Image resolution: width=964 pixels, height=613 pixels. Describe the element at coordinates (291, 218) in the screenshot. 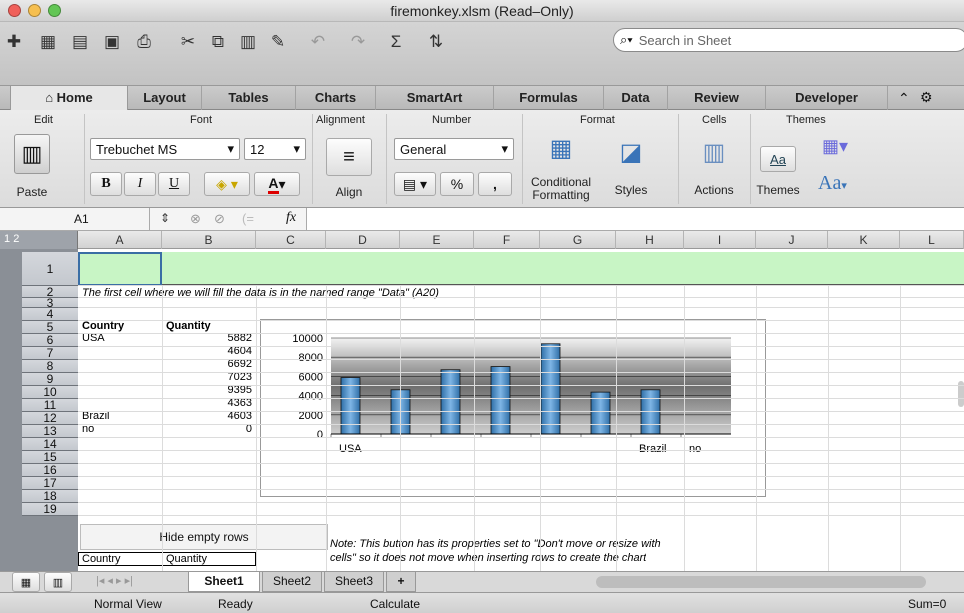

I see `insert-function-icon: fx` at that location.